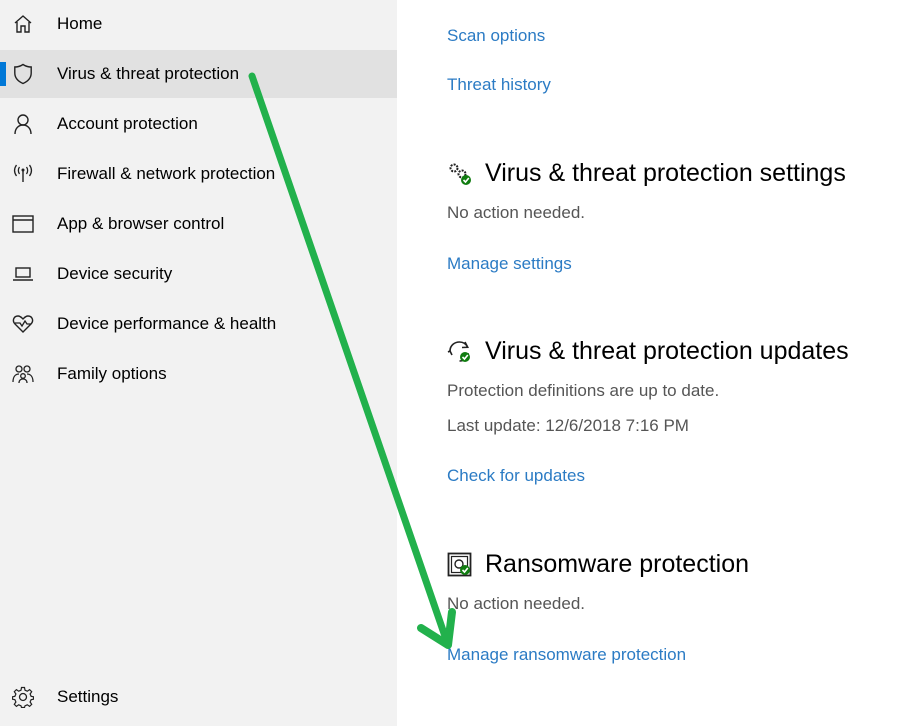 The height and width of the screenshot is (726, 922). Describe the element at coordinates (23, 374) in the screenshot. I see `family-icon` at that location.